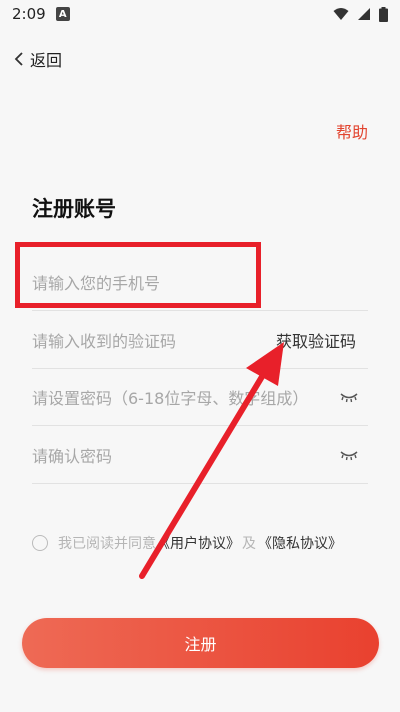  What do you see at coordinates (341, 14) in the screenshot?
I see `wifi-icon` at bounding box center [341, 14].